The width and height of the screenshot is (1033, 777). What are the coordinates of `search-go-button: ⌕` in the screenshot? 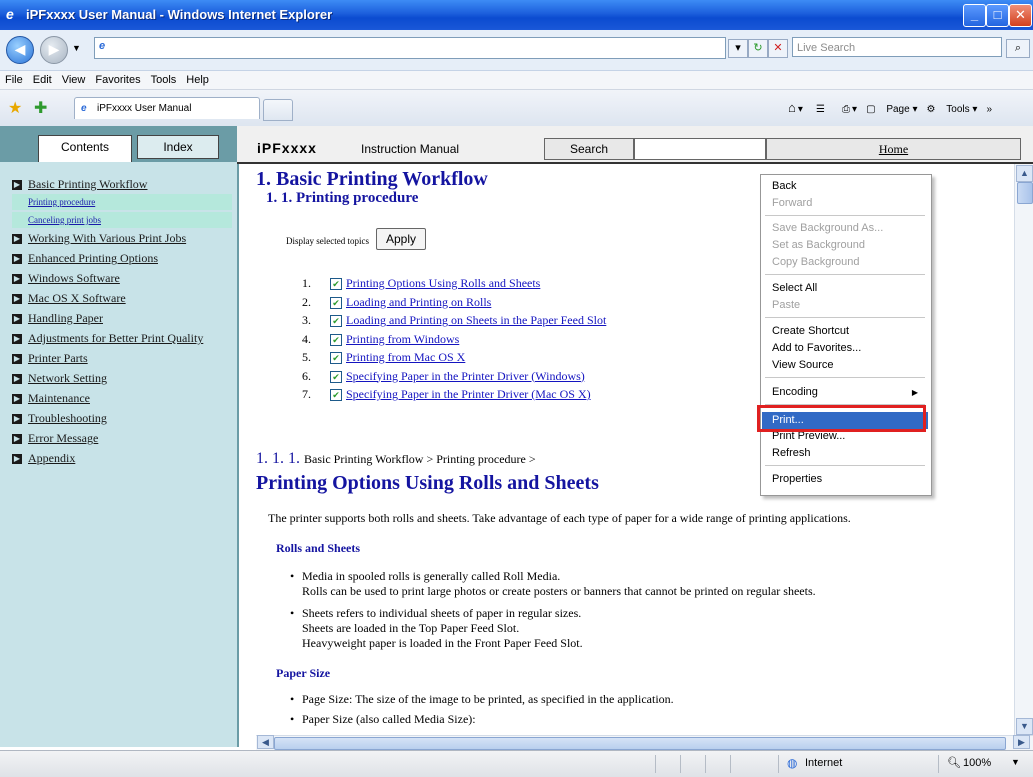 It's located at (1018, 48).